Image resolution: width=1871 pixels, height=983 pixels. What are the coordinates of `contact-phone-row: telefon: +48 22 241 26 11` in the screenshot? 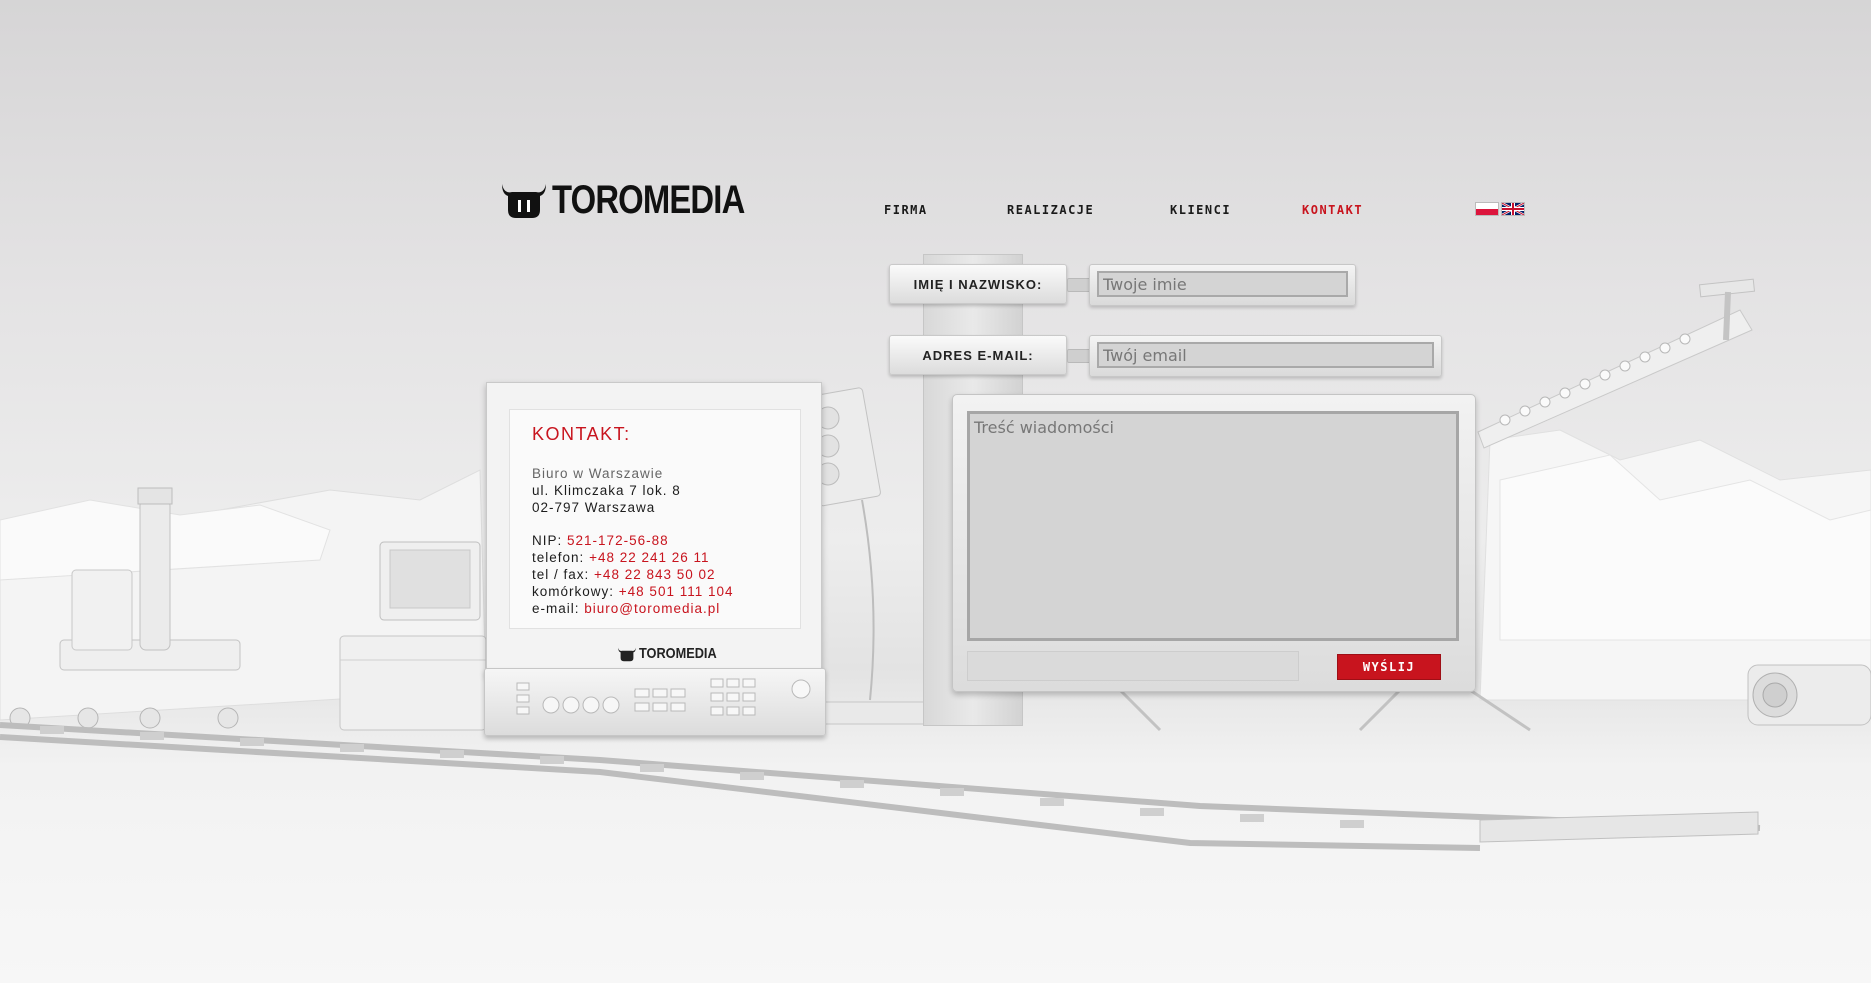 It's located at (666, 557).